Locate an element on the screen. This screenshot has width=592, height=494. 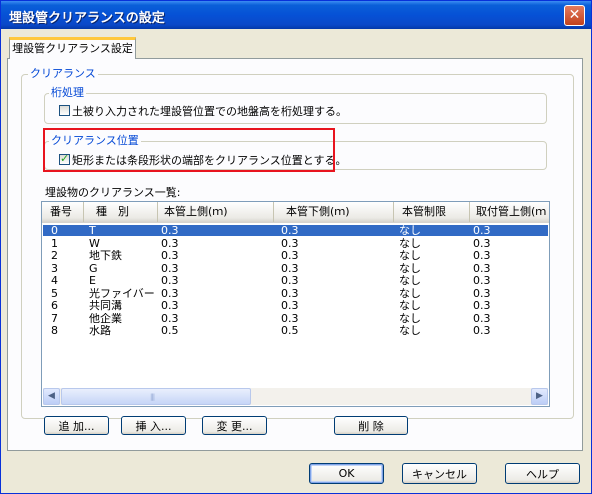
cell-type: T is located at coordinates (92, 230).